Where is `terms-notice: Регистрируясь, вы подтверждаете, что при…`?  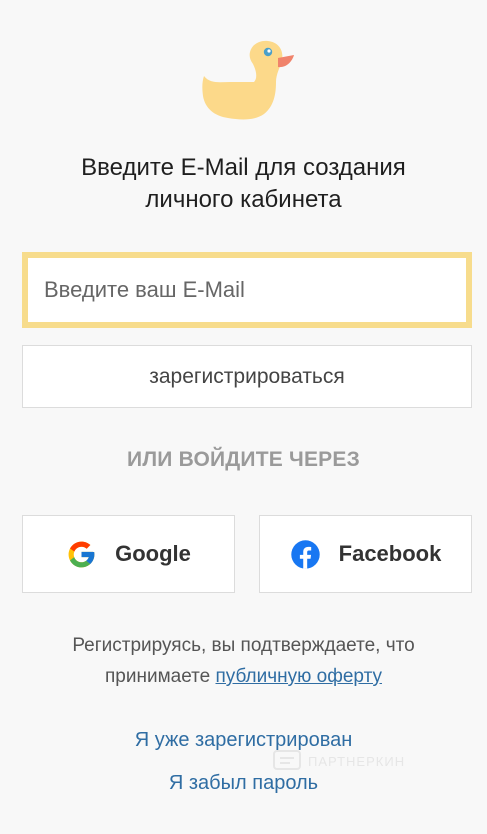 terms-notice: Регистрируясь, вы подтверждаете, что при… is located at coordinates (243, 661).